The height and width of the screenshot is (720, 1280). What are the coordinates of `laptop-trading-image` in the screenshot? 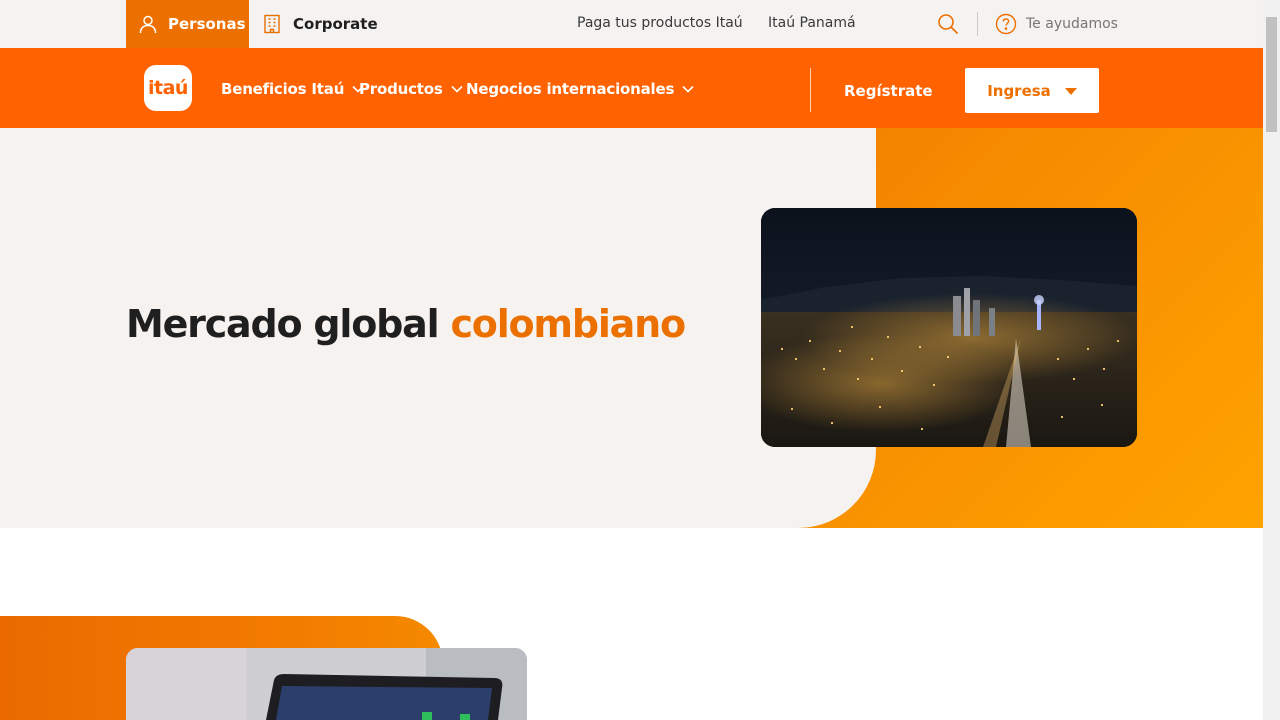 It's located at (326, 684).